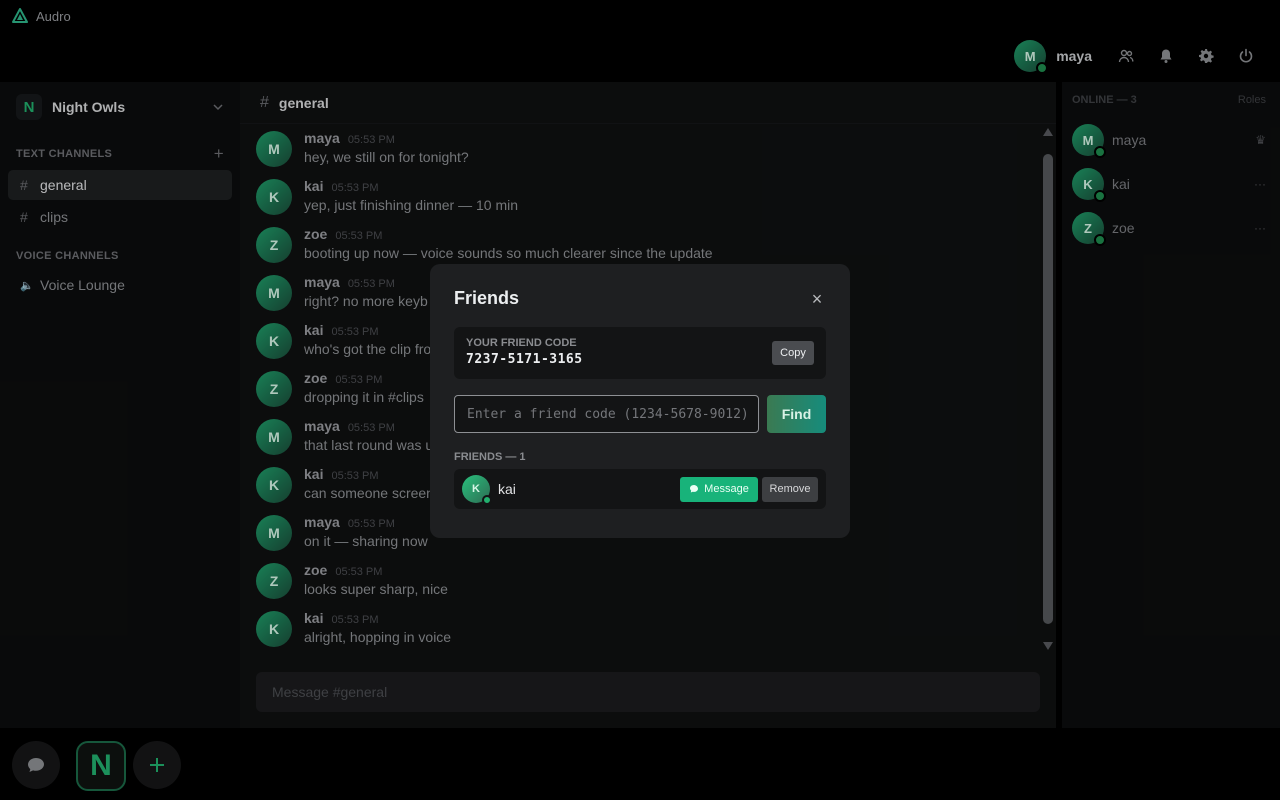 The width and height of the screenshot is (1280, 800). What do you see at coordinates (487, 298) in the screenshot?
I see `modal-title: Friends` at bounding box center [487, 298].